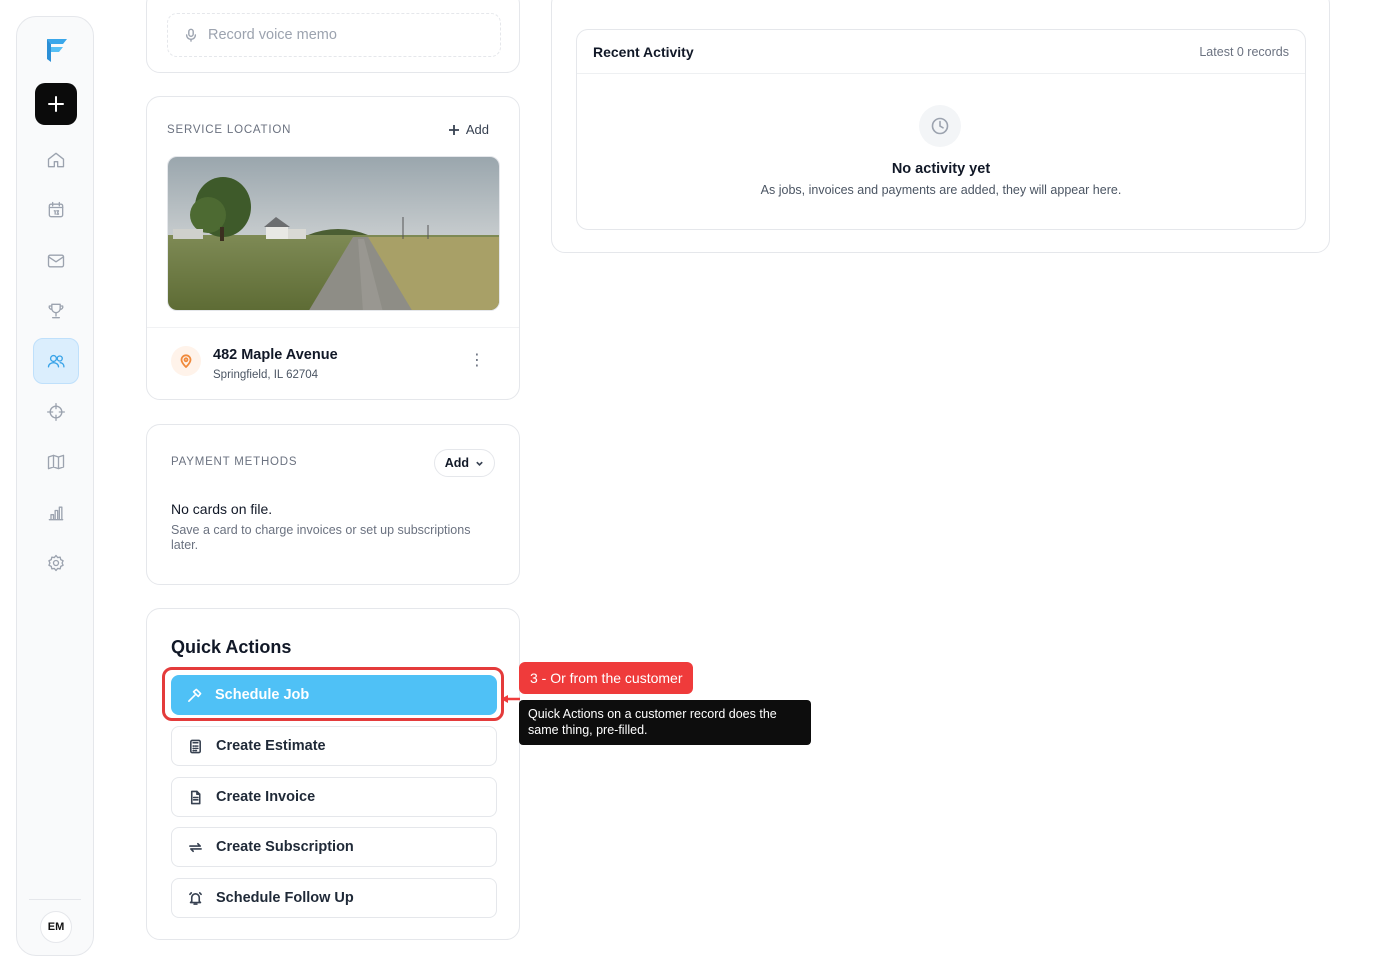  What do you see at coordinates (186, 361) in the screenshot?
I see `location-pin-icon` at bounding box center [186, 361].